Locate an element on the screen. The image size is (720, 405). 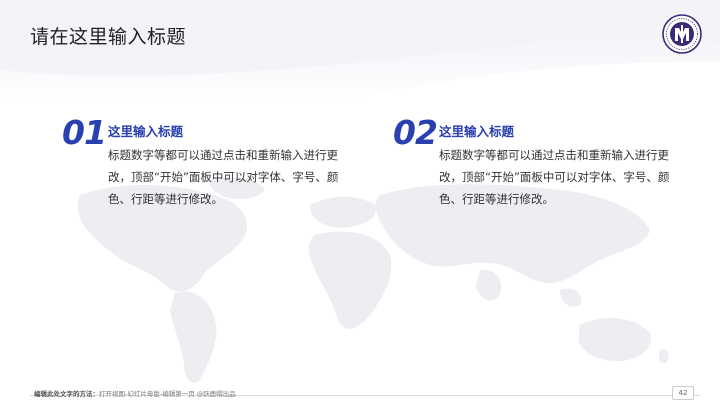
block-number: 01 is located at coordinates (84, 133).